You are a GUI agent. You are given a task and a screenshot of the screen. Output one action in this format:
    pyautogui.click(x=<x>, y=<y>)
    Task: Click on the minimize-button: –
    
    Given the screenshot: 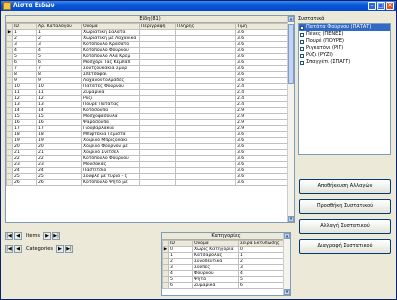 What is the action you would take?
    pyautogui.click(x=372, y=6)
    